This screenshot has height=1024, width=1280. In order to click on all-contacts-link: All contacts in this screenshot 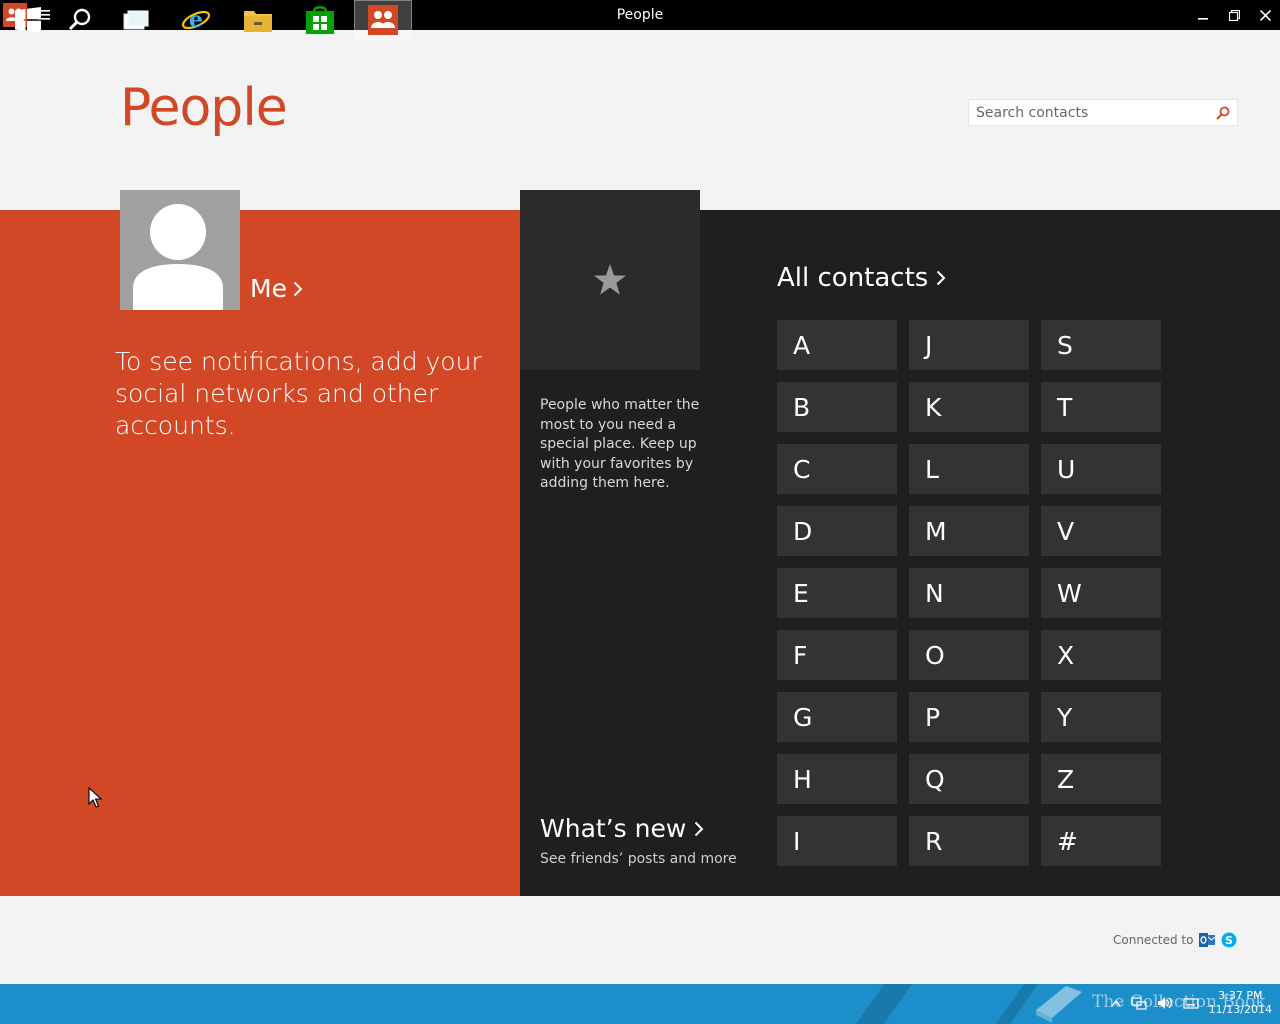, I will do `click(861, 278)`.